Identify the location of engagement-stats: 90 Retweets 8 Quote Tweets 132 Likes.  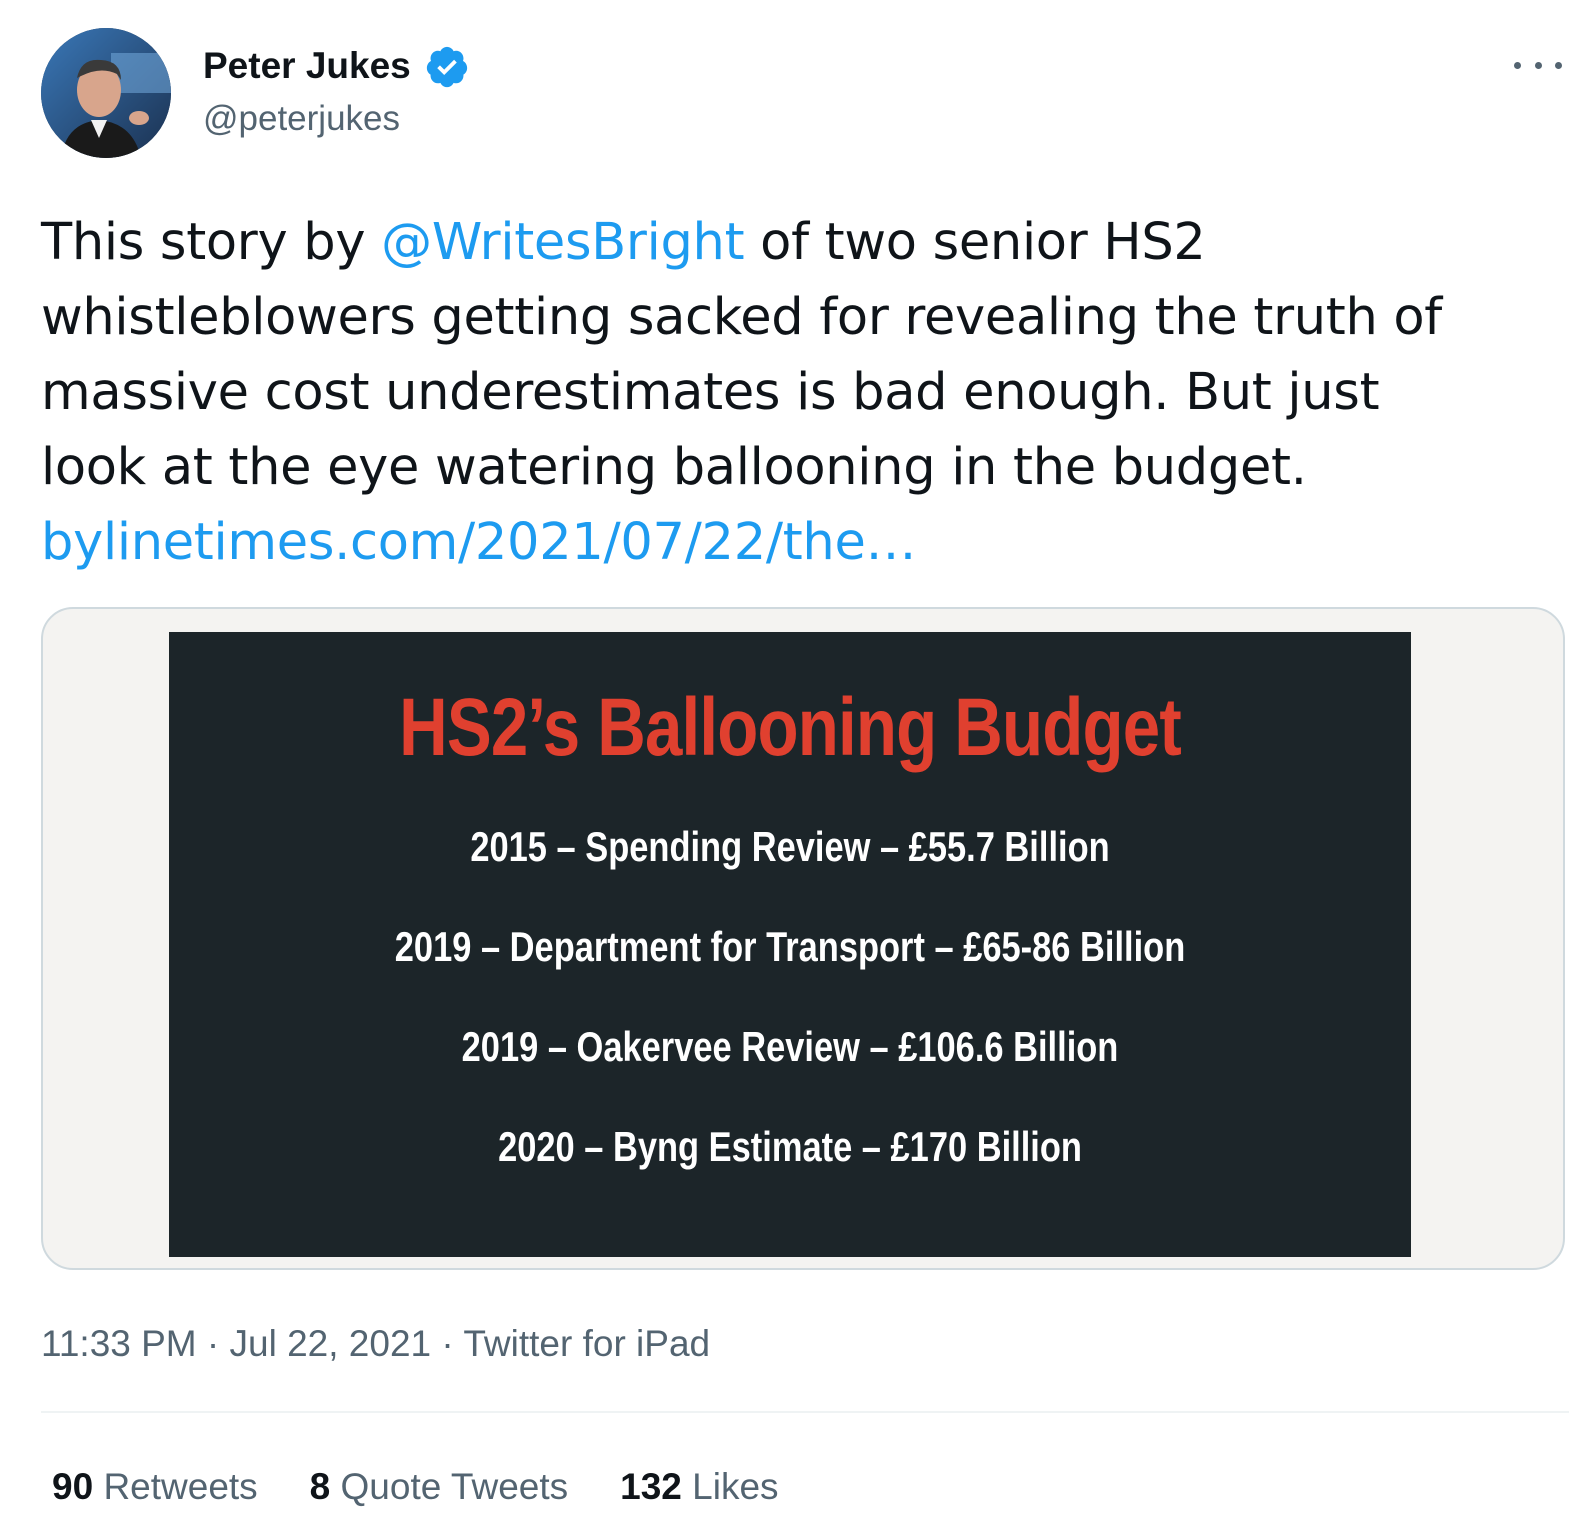
(441, 1487).